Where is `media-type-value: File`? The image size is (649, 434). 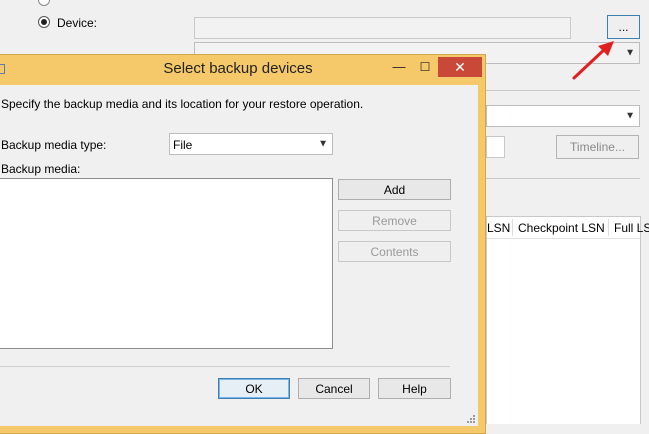
media-type-value: File is located at coordinates (183, 145).